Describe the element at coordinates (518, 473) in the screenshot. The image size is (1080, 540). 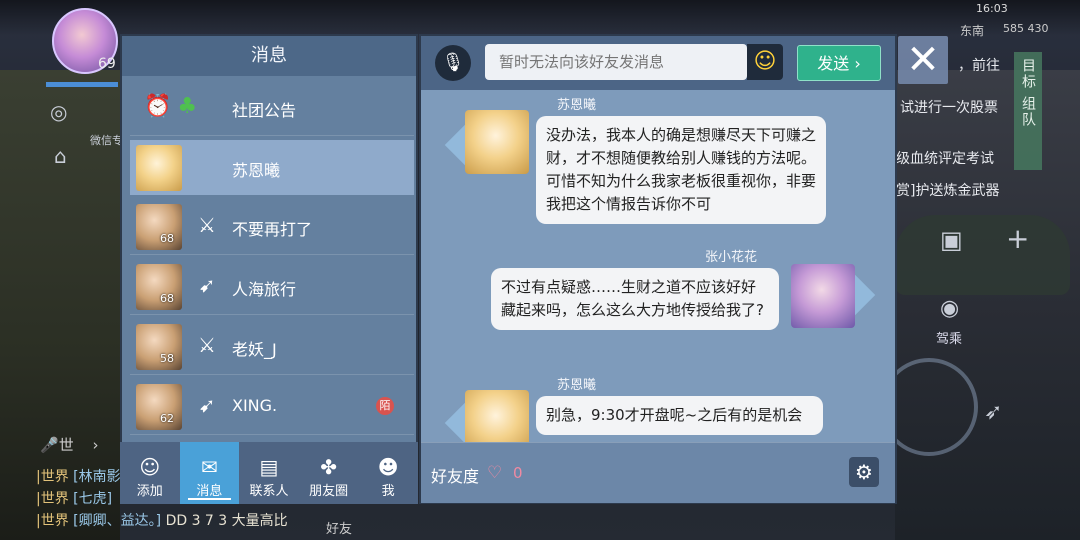
I see `friendship-value: 0` at that location.